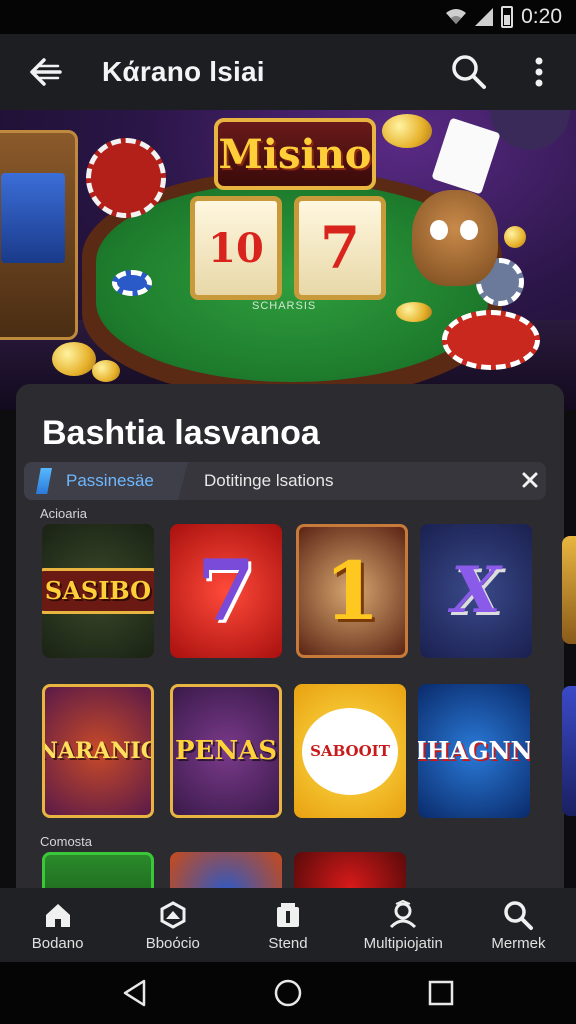 Image resolution: width=576 pixels, height=1024 pixels. I want to click on game-title: 1, so click(352, 591).